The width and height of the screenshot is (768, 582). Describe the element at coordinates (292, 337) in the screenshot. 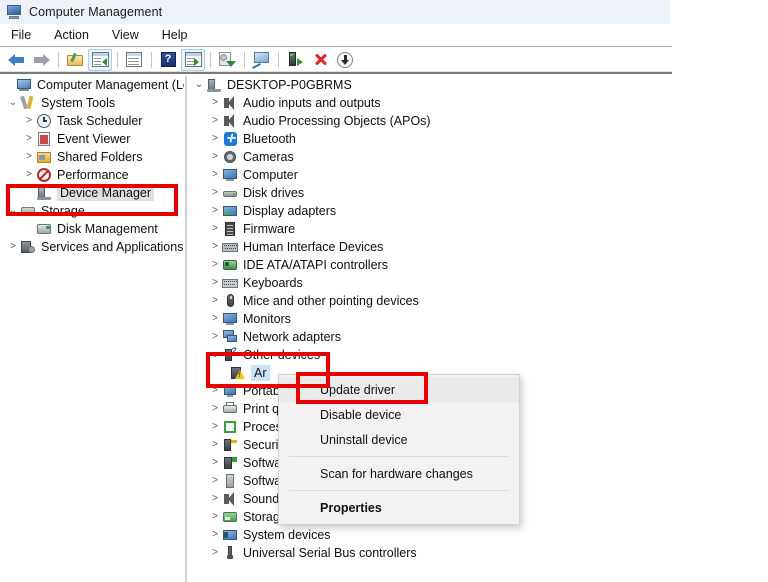

I see `tree-item-label: Network adapters` at that location.